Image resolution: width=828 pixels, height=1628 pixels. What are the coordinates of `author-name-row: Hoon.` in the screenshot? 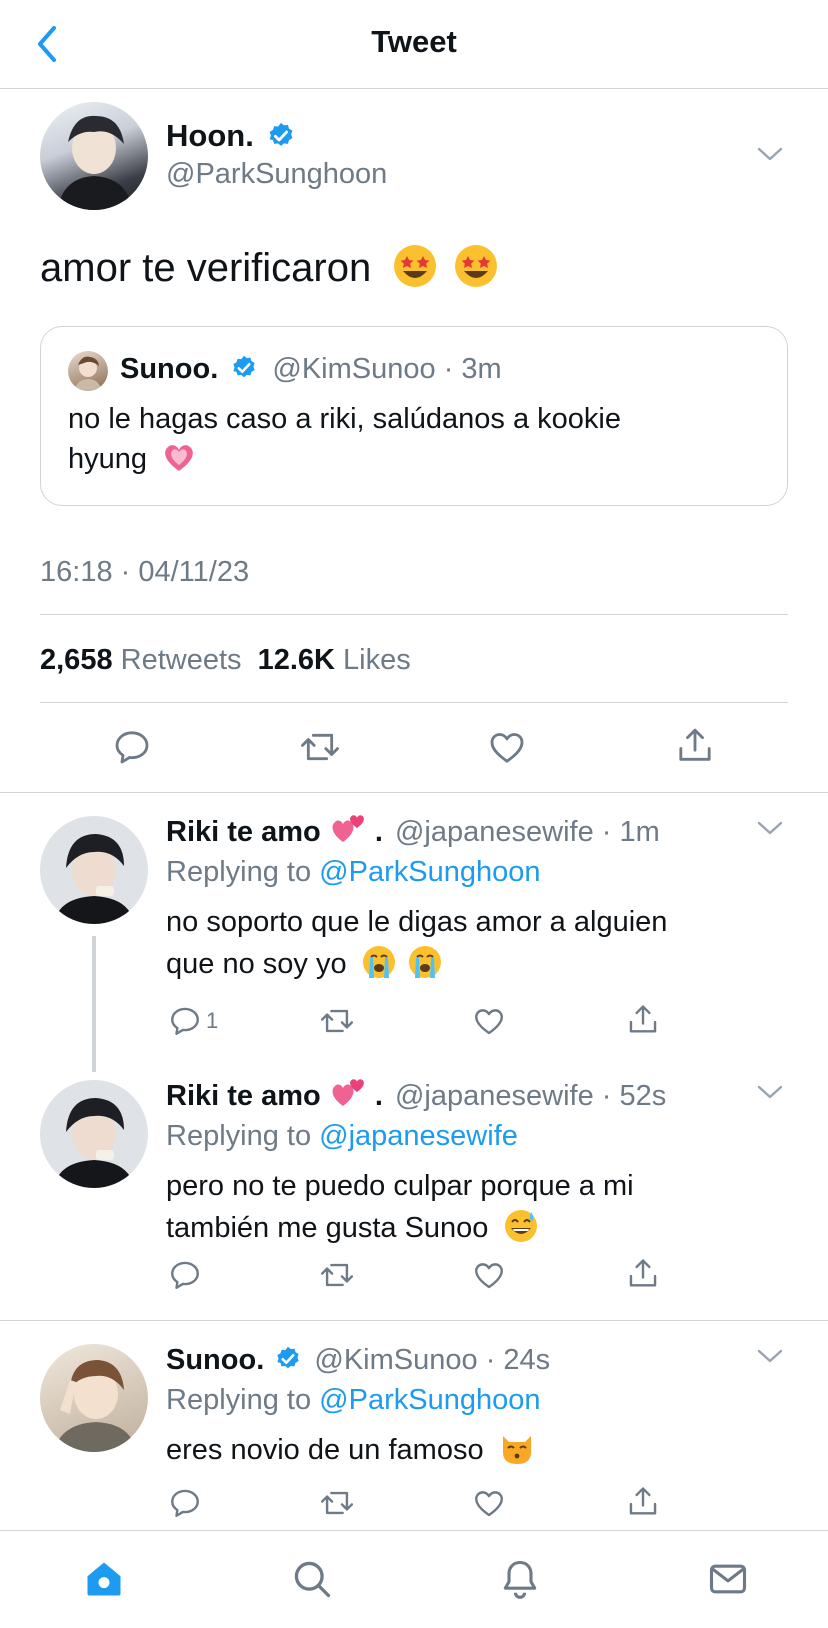 It's located at (231, 136).